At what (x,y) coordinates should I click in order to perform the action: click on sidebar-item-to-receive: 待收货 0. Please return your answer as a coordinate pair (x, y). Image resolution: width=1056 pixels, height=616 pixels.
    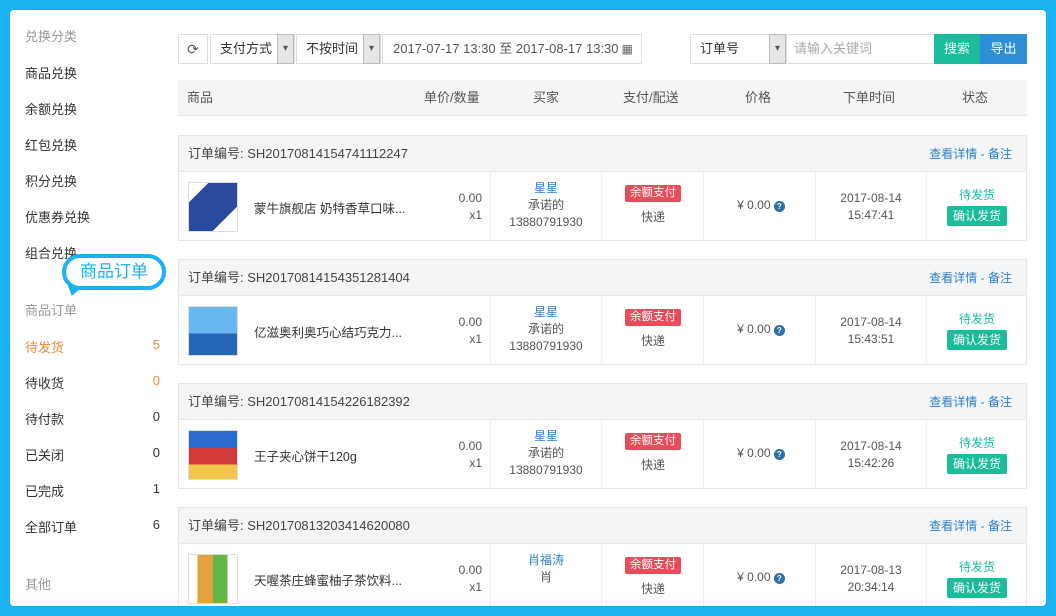
    Looking at the image, I should click on (92, 382).